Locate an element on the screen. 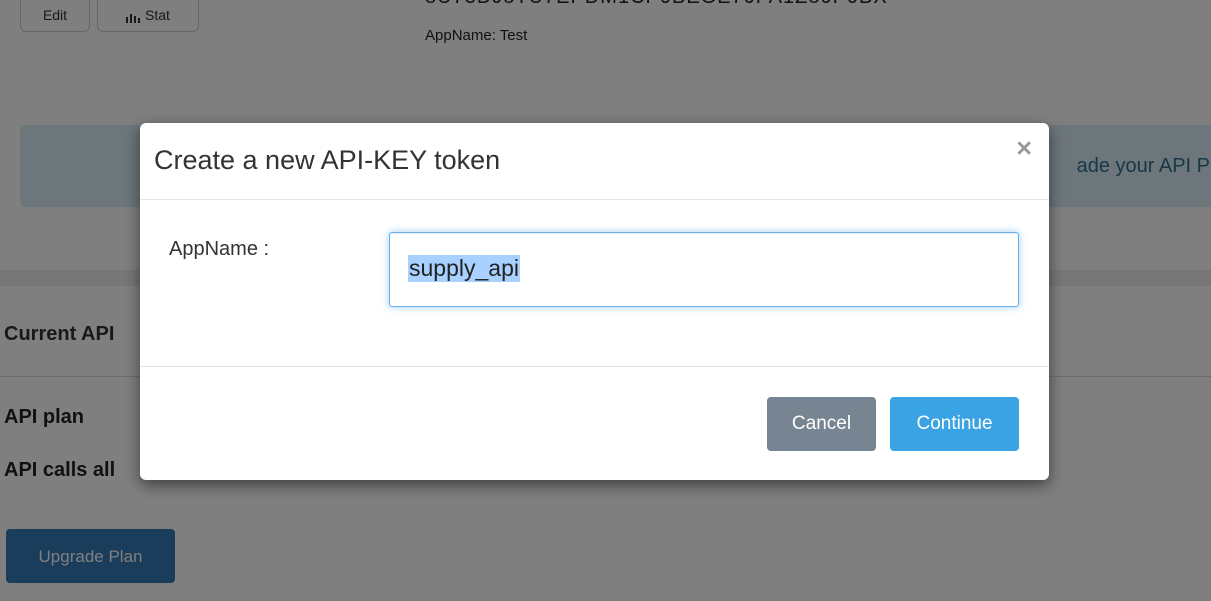 The width and height of the screenshot is (1211, 601). modal-title: Create a new API-KEY token is located at coordinates (327, 160).